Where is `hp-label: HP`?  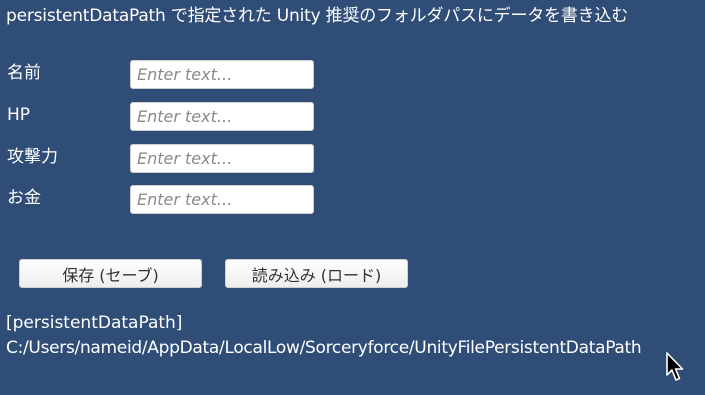
hp-label: HP is located at coordinates (19, 115).